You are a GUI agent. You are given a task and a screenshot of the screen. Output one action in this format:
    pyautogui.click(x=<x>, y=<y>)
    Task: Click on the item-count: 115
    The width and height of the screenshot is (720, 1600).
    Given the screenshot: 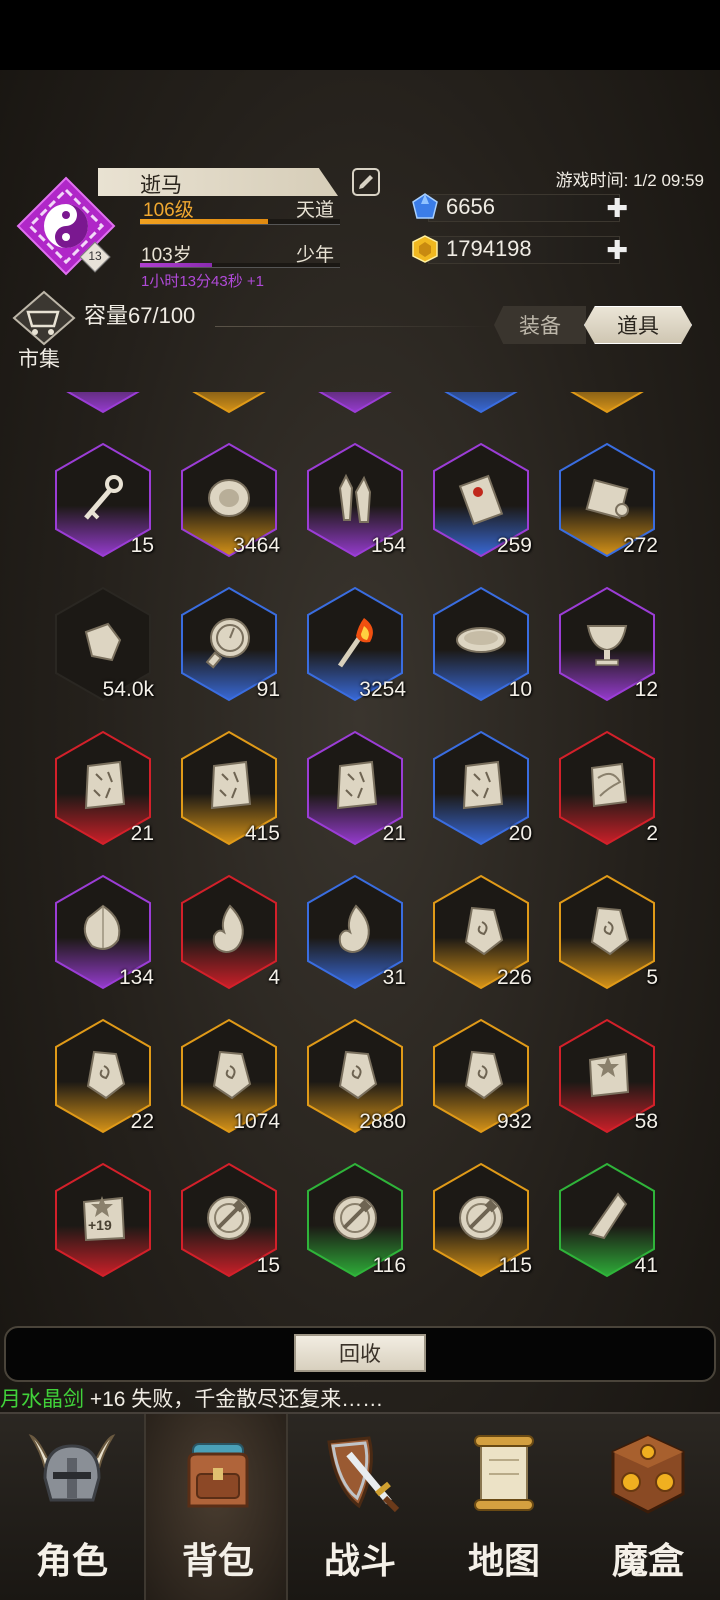 What is the action you would take?
    pyautogui.click(x=515, y=1265)
    